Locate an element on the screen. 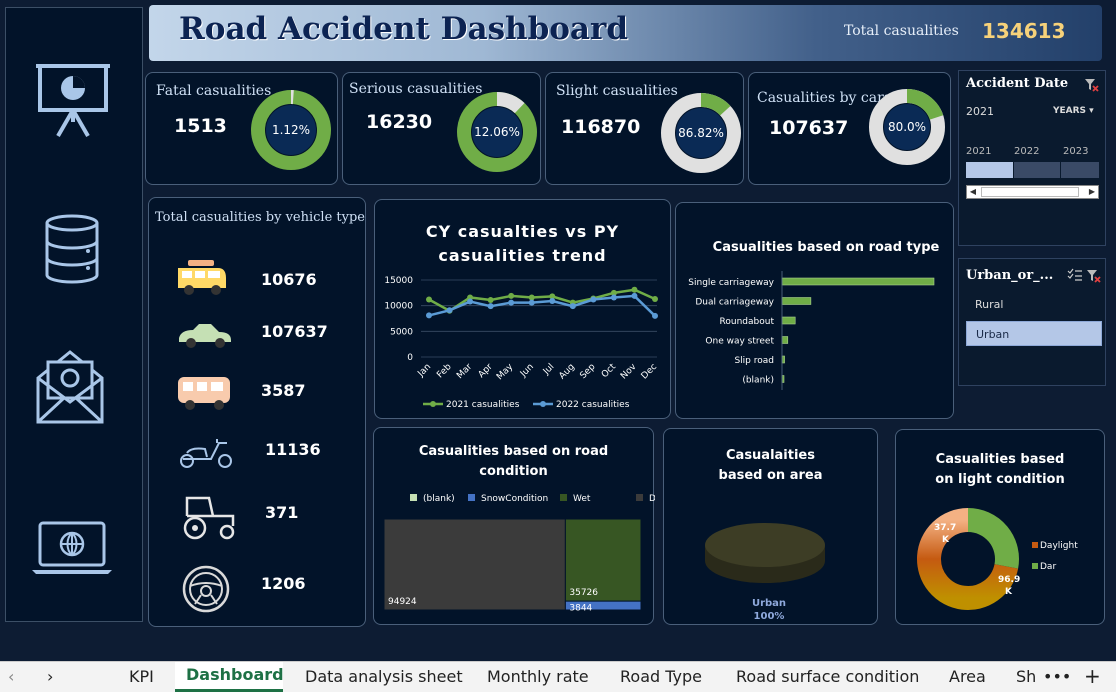  sidebar is located at coordinates (74, 314).